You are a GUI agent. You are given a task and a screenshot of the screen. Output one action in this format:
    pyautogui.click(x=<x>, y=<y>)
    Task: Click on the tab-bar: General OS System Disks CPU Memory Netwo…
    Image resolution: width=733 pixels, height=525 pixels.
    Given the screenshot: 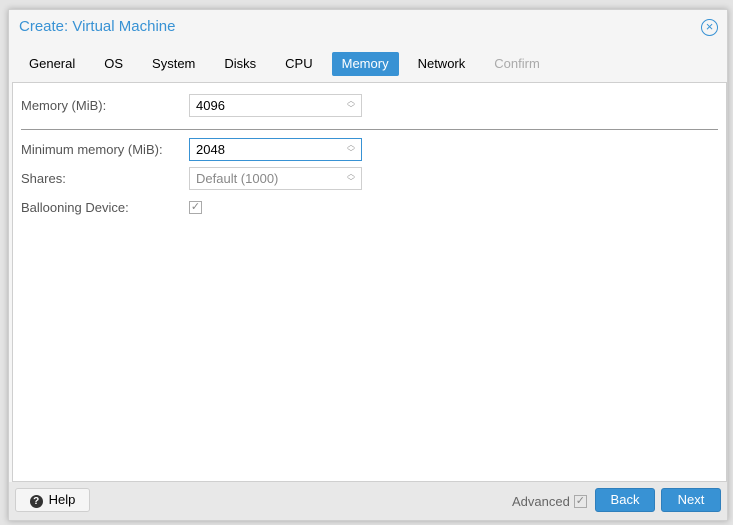 What is the action you would take?
    pyautogui.click(x=289, y=64)
    